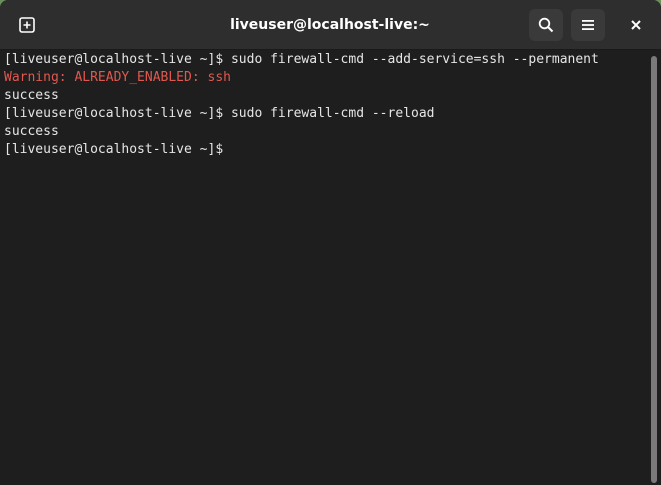 The width and height of the screenshot is (661, 485). Describe the element at coordinates (114, 149) in the screenshot. I see `terminal-prompt: [liveuser@localhost-live ~]$` at that location.